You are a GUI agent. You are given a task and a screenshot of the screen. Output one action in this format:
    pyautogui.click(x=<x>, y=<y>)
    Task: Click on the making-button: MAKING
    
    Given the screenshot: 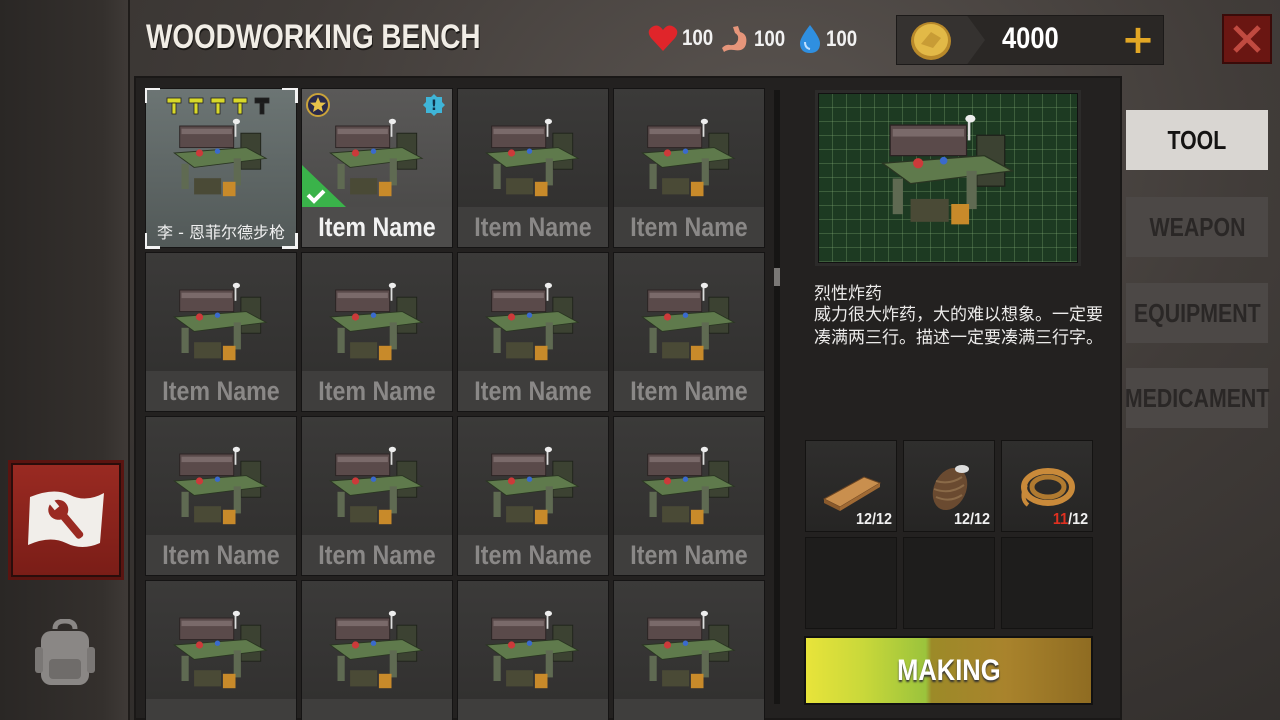 What is the action you would take?
    pyautogui.click(x=948, y=670)
    